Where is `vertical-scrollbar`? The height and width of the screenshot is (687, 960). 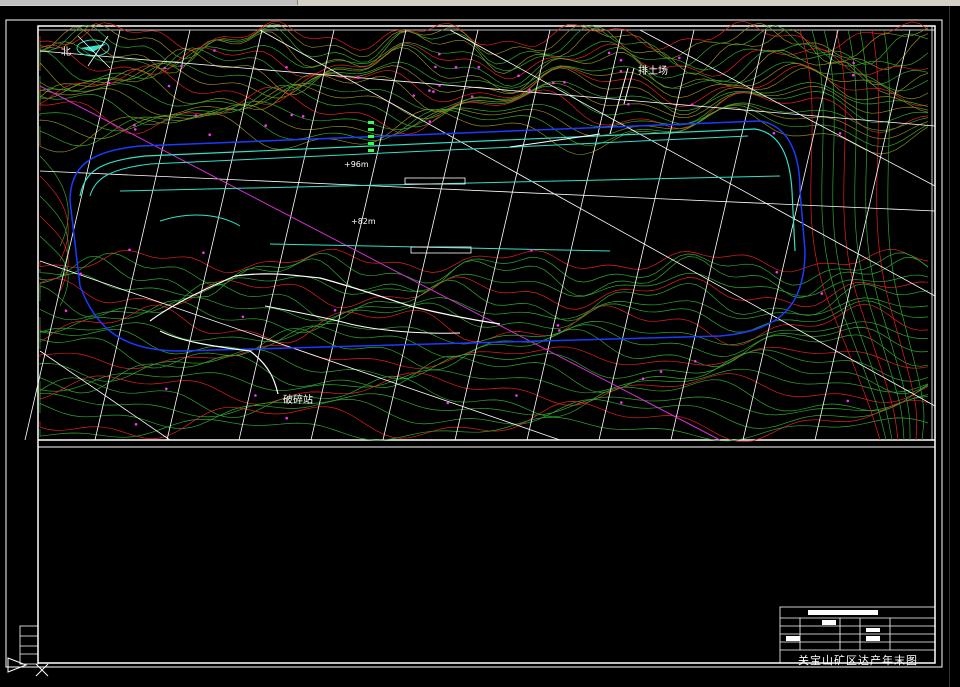
vertical-scrollbar is located at coordinates (954, 346).